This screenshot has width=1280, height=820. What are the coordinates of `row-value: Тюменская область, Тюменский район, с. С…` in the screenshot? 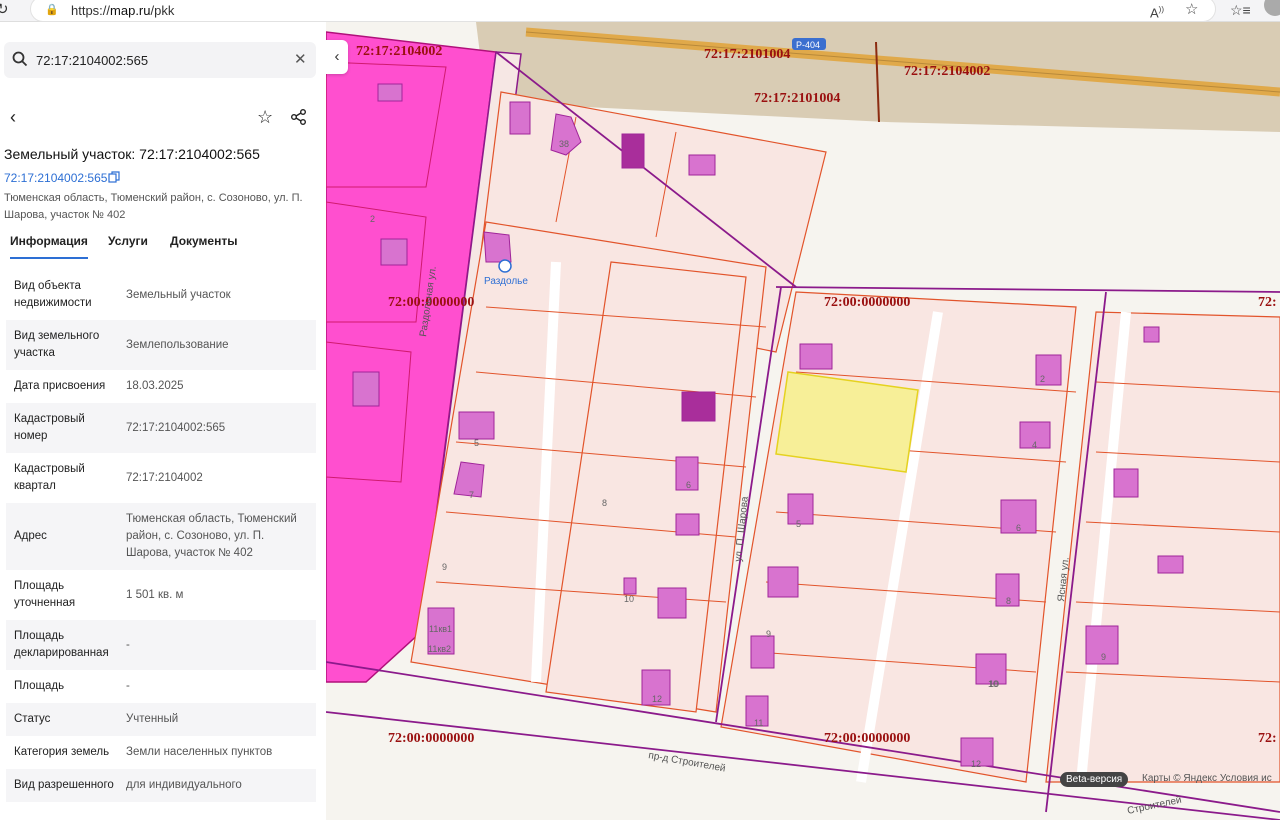 It's located at (211, 536).